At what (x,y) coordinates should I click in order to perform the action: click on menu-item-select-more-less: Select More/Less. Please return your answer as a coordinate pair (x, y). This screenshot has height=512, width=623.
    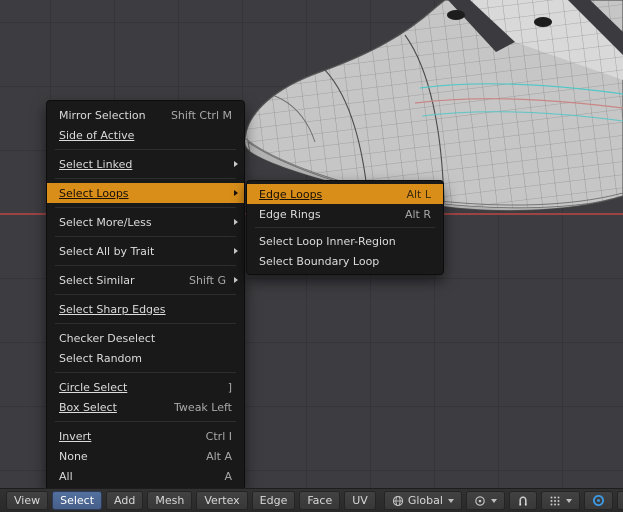
    Looking at the image, I should click on (145, 222).